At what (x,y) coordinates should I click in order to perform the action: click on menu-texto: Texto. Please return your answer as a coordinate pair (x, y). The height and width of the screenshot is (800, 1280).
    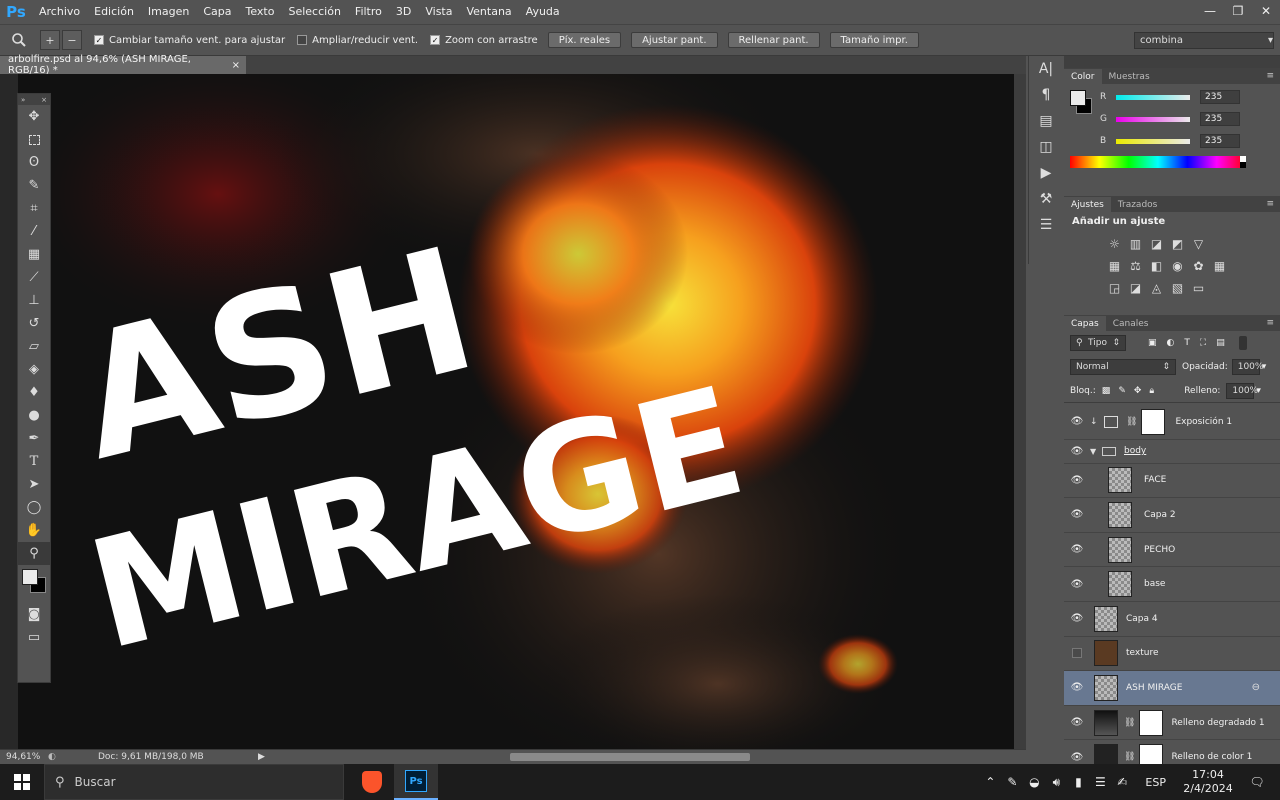
    Looking at the image, I should click on (260, 12).